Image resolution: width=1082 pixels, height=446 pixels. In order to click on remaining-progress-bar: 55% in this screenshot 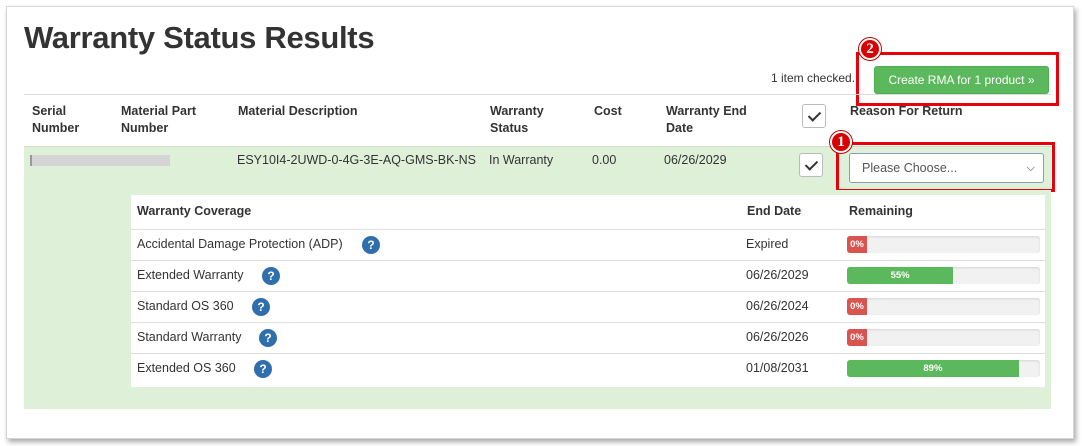, I will do `click(943, 275)`.